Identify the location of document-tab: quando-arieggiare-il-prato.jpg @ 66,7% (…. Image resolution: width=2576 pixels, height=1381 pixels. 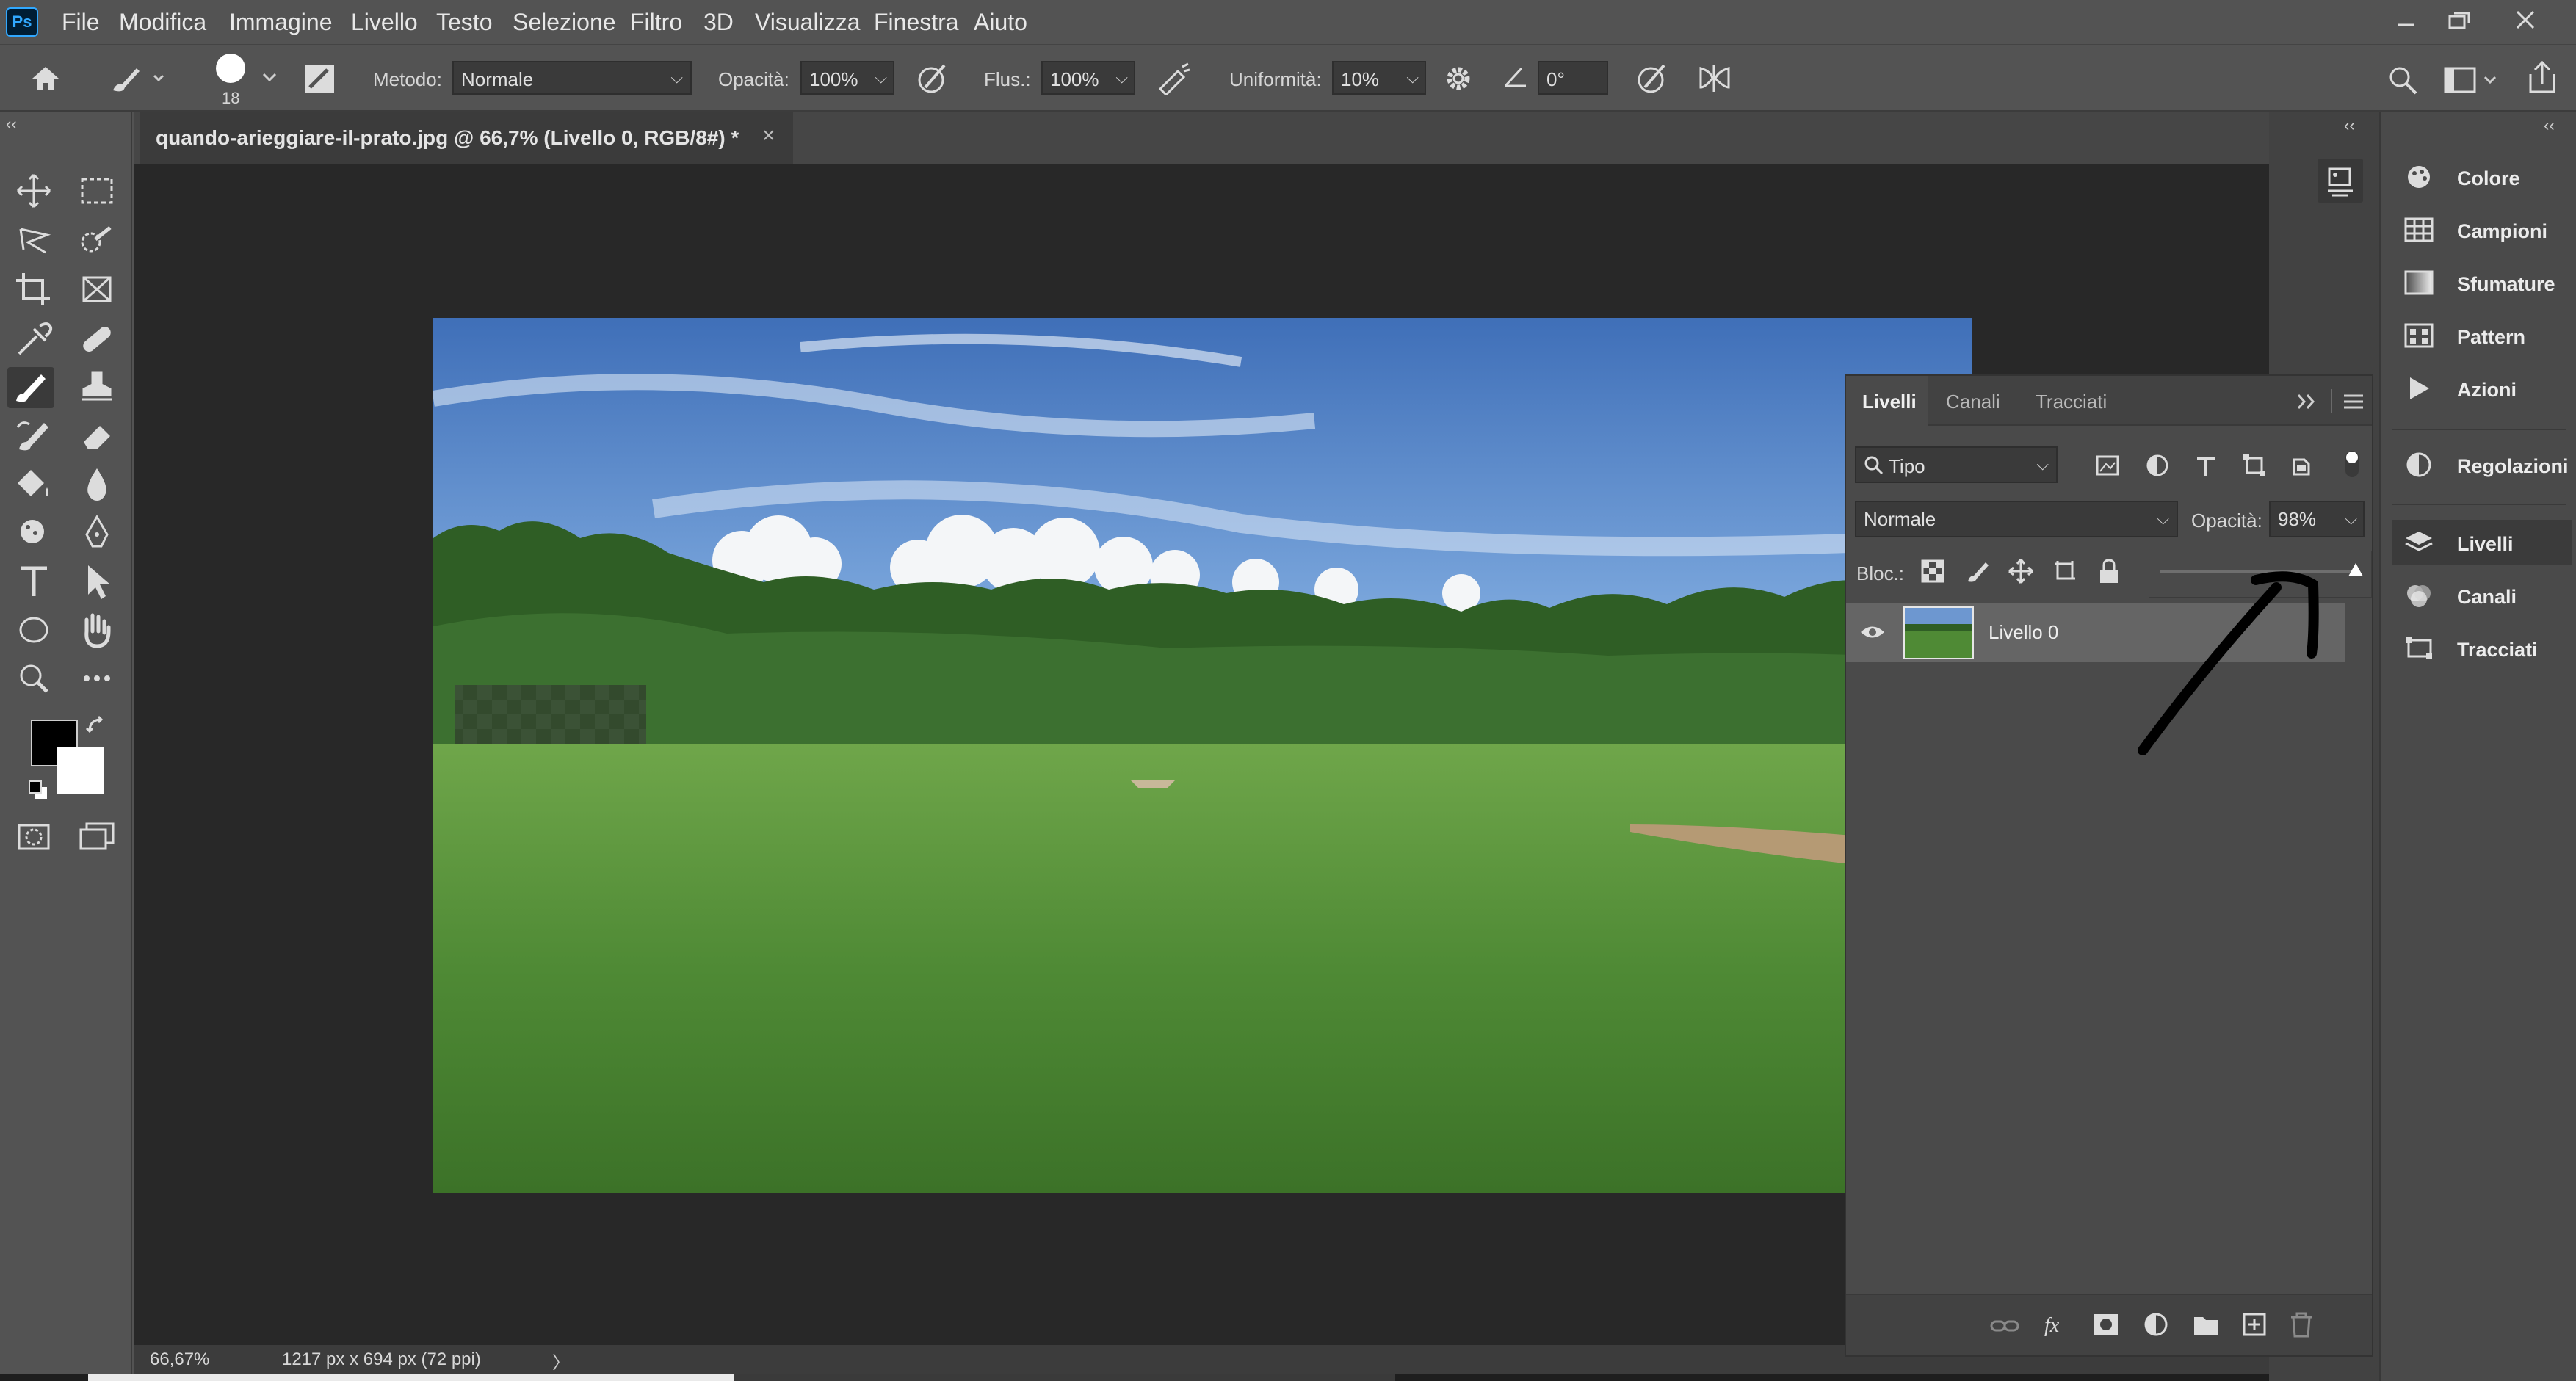
(466, 138).